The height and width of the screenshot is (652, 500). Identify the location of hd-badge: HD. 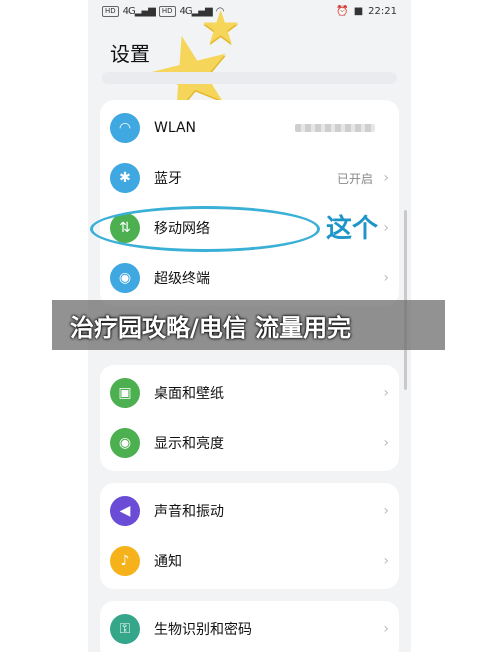
(110, 11).